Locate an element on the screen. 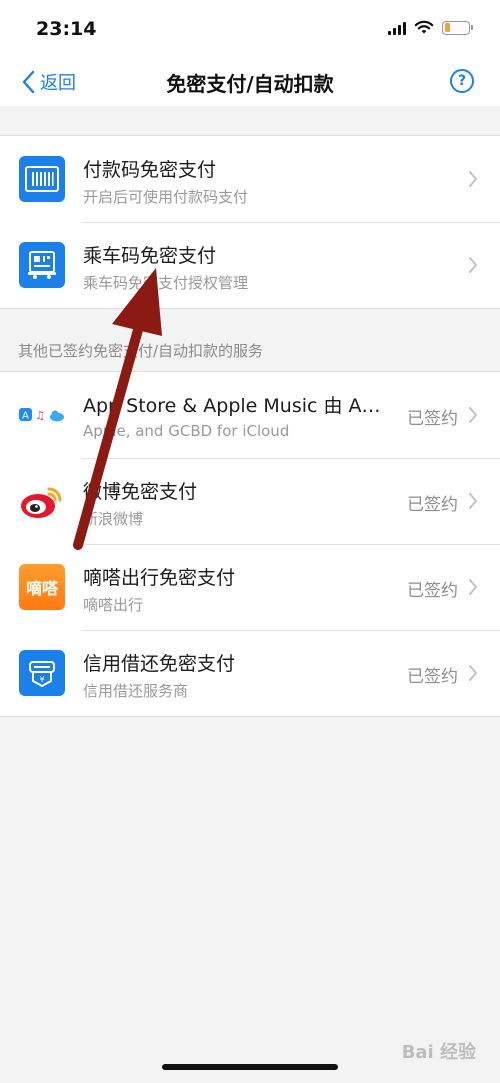  row-title: 信用借还免密支付 is located at coordinates (159, 664).